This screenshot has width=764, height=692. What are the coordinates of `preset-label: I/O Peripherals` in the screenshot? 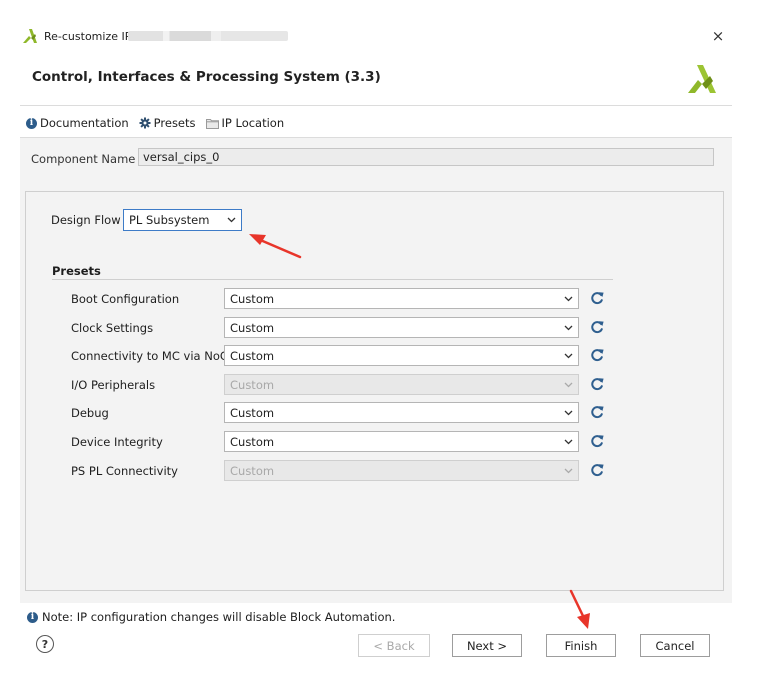 It's located at (113, 385).